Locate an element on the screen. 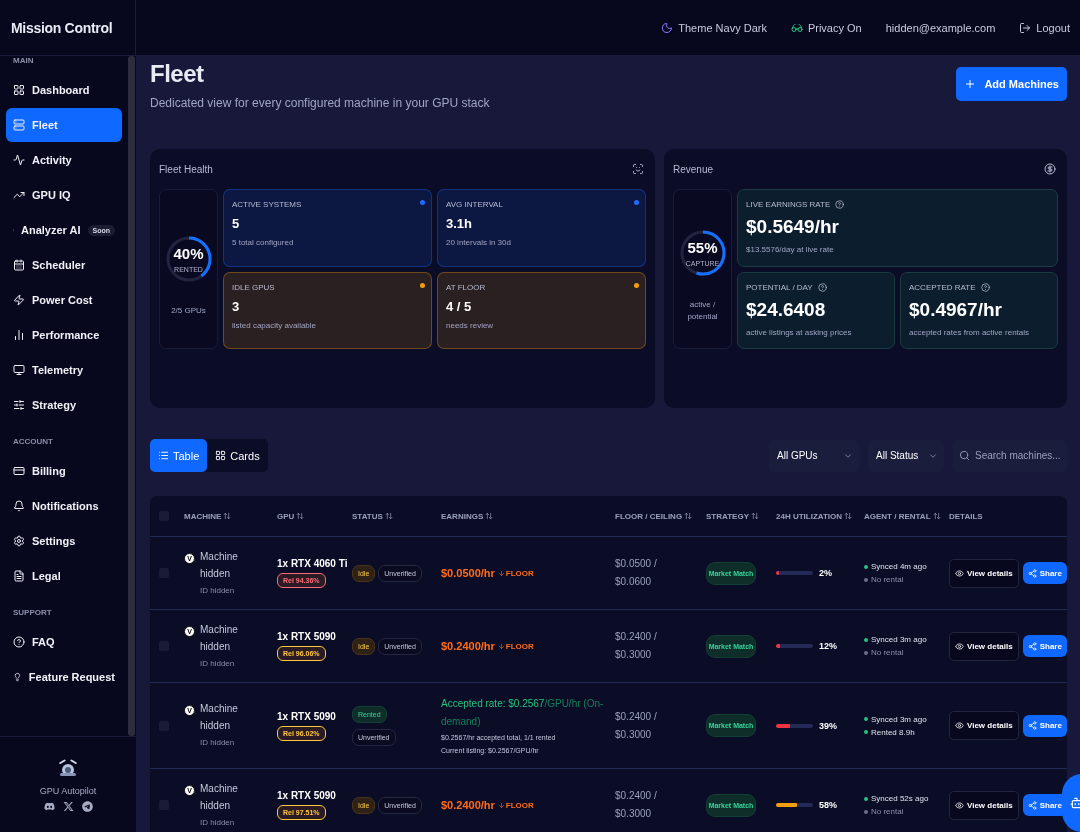 The width and height of the screenshot is (1080, 832). gpu-model: 1x RTX 5090 is located at coordinates (306, 636).